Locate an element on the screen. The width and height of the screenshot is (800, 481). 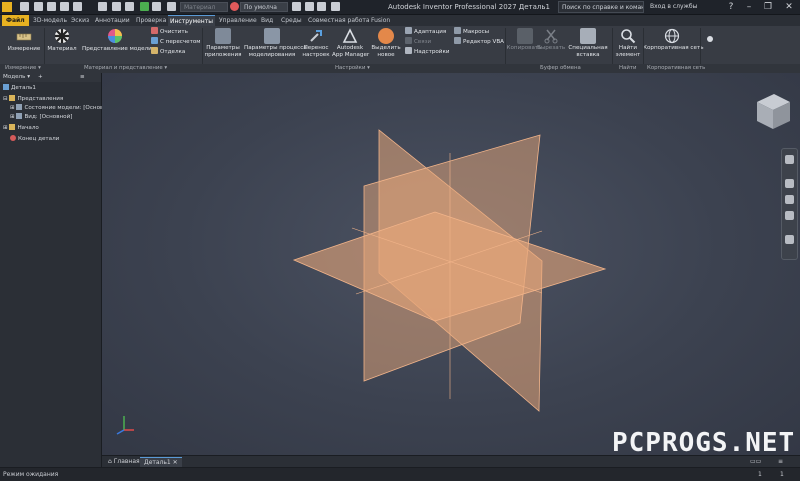
migrate-settings-label-2: настроек is located at coordinates (316, 55).